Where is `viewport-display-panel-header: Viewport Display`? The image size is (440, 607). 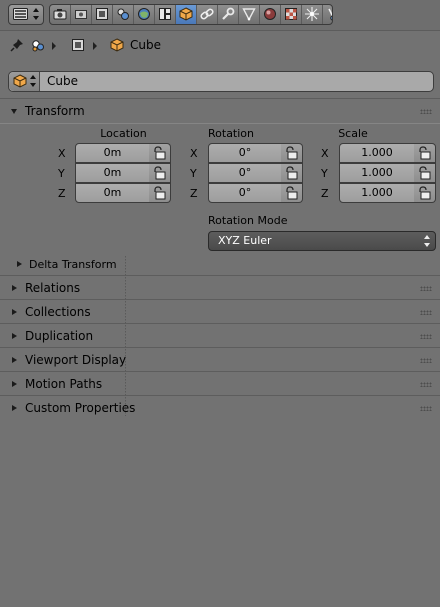 viewport-display-panel-header: Viewport Display is located at coordinates (220, 360).